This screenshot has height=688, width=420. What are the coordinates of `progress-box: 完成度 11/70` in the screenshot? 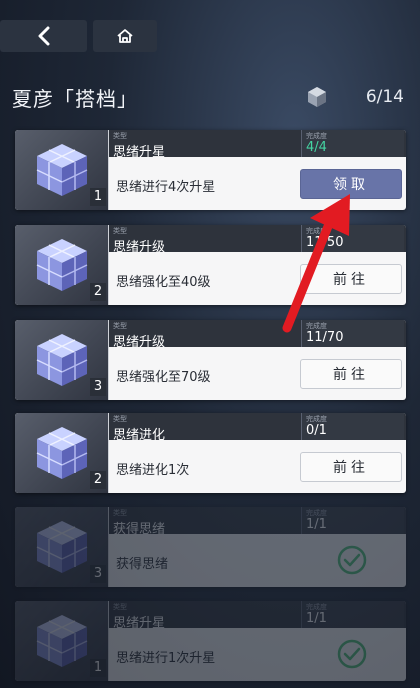 It's located at (352, 333).